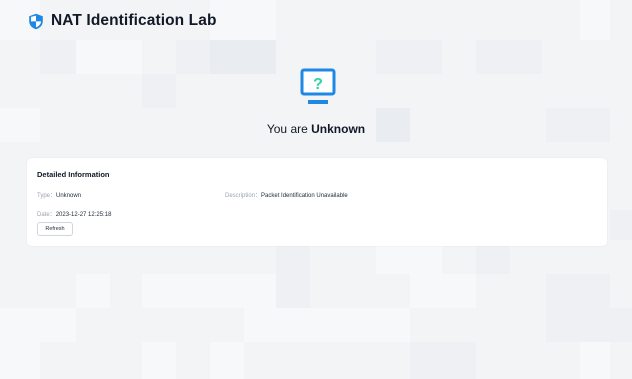 Image resolution: width=632 pixels, height=379 pixels. What do you see at coordinates (243, 196) in the screenshot?
I see `description-label: Description：` at bounding box center [243, 196].